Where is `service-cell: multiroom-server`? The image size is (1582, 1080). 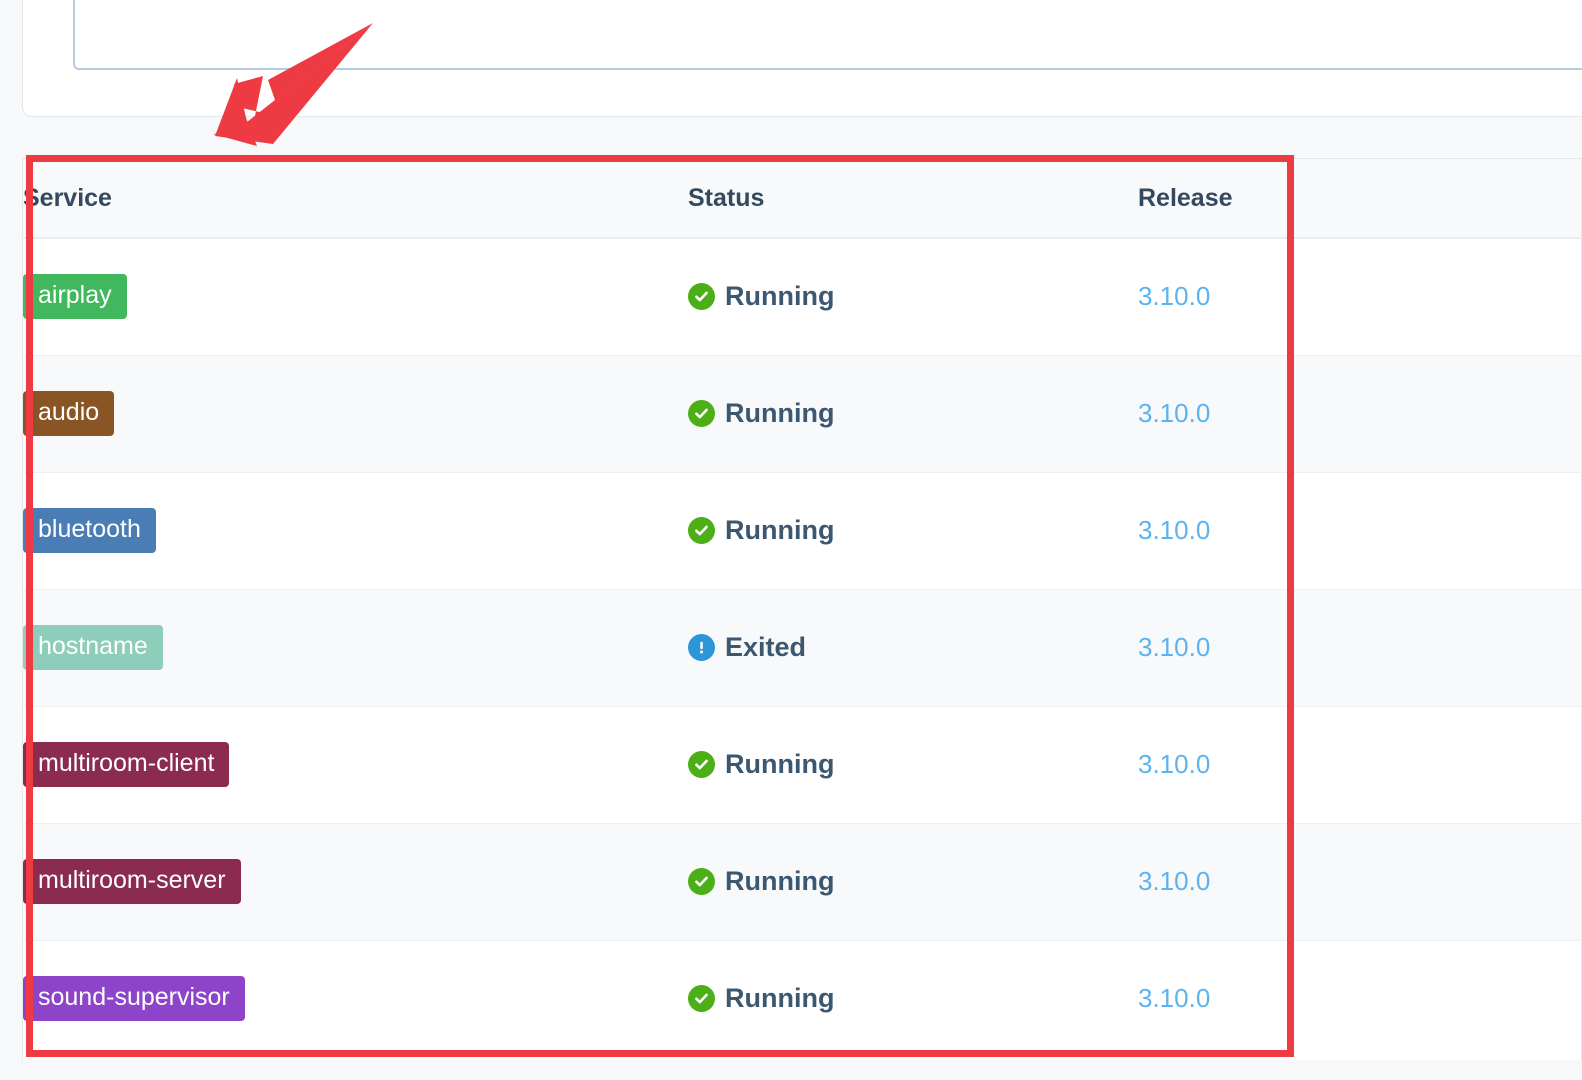 service-cell: multiroom-server is located at coordinates (355, 882).